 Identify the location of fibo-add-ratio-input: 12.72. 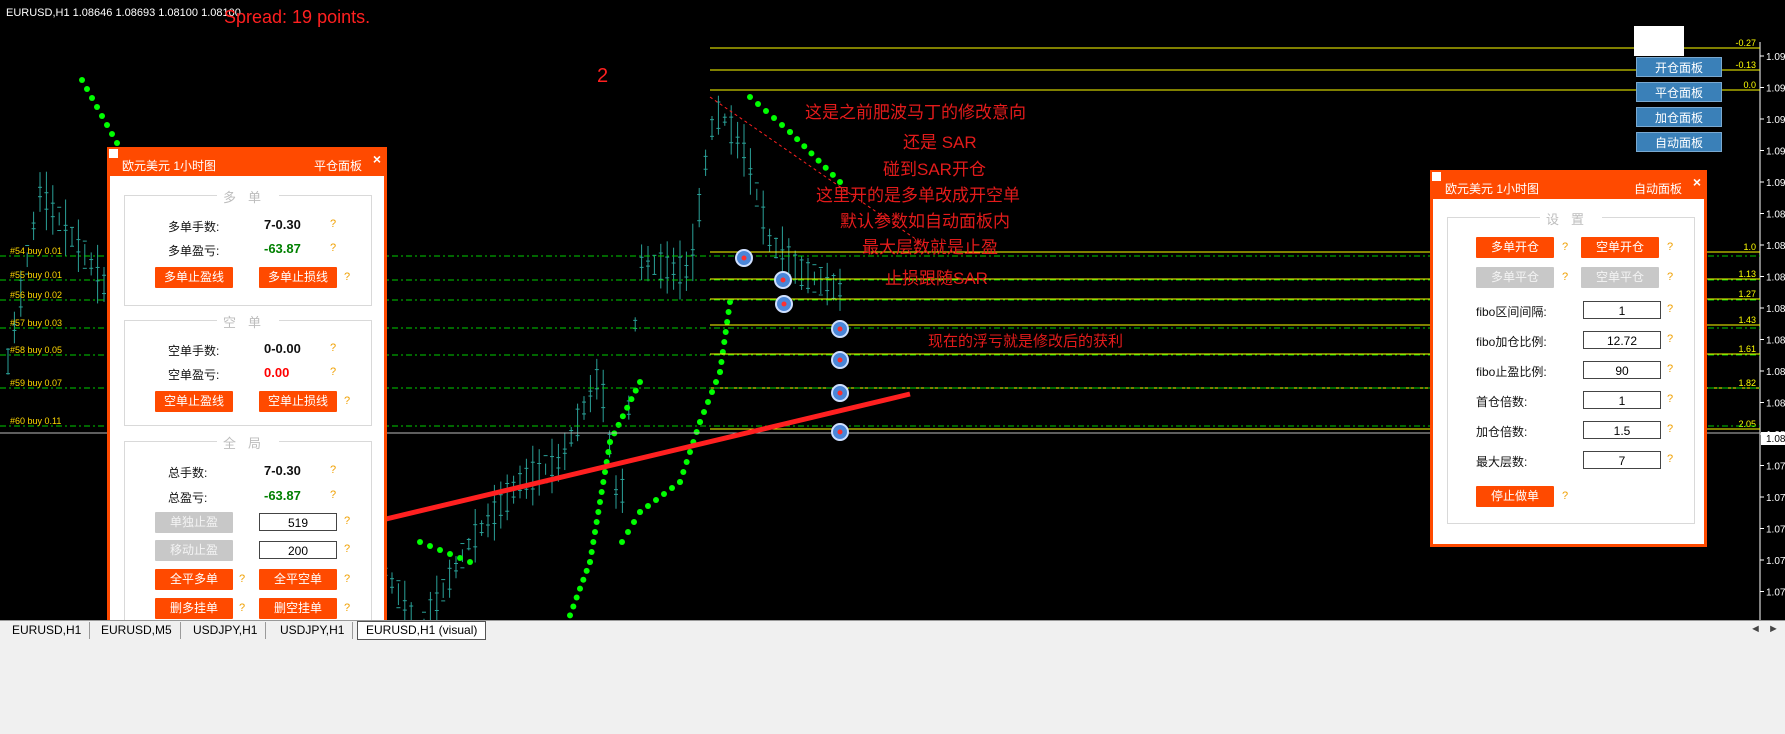
(1622, 340).